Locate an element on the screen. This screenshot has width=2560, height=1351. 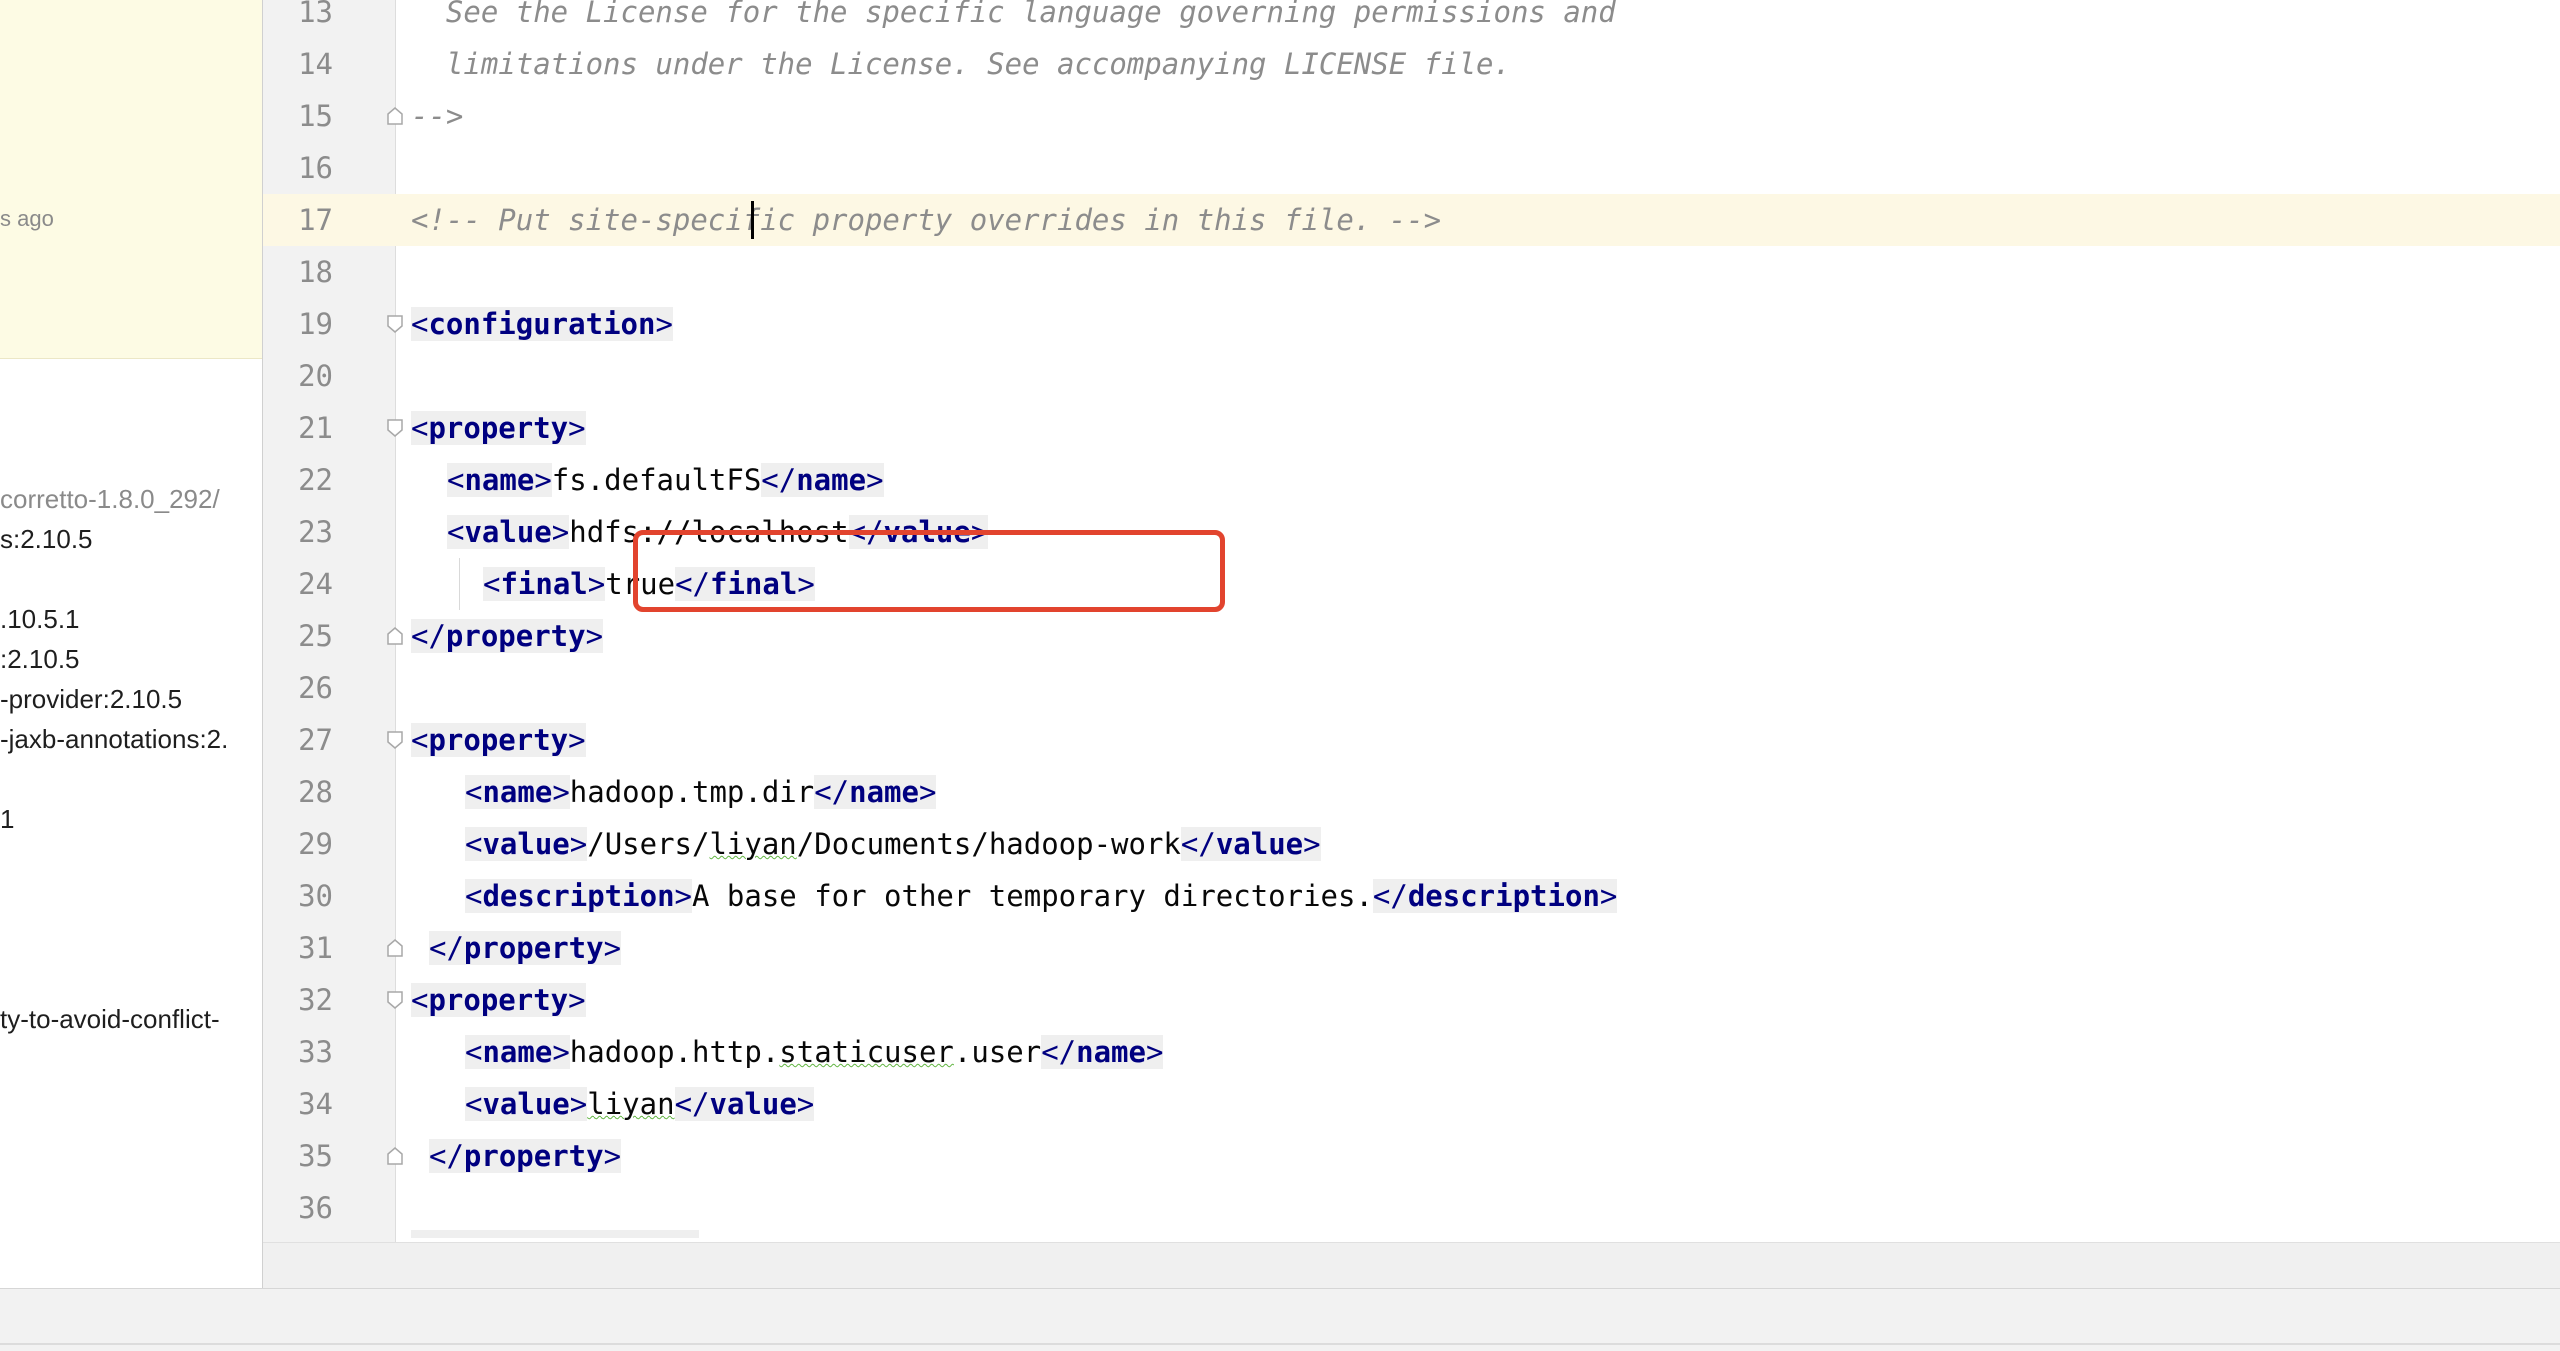
code-line: 28 <name>hadoop.tmp.dir</name> is located at coordinates (1411, 792).